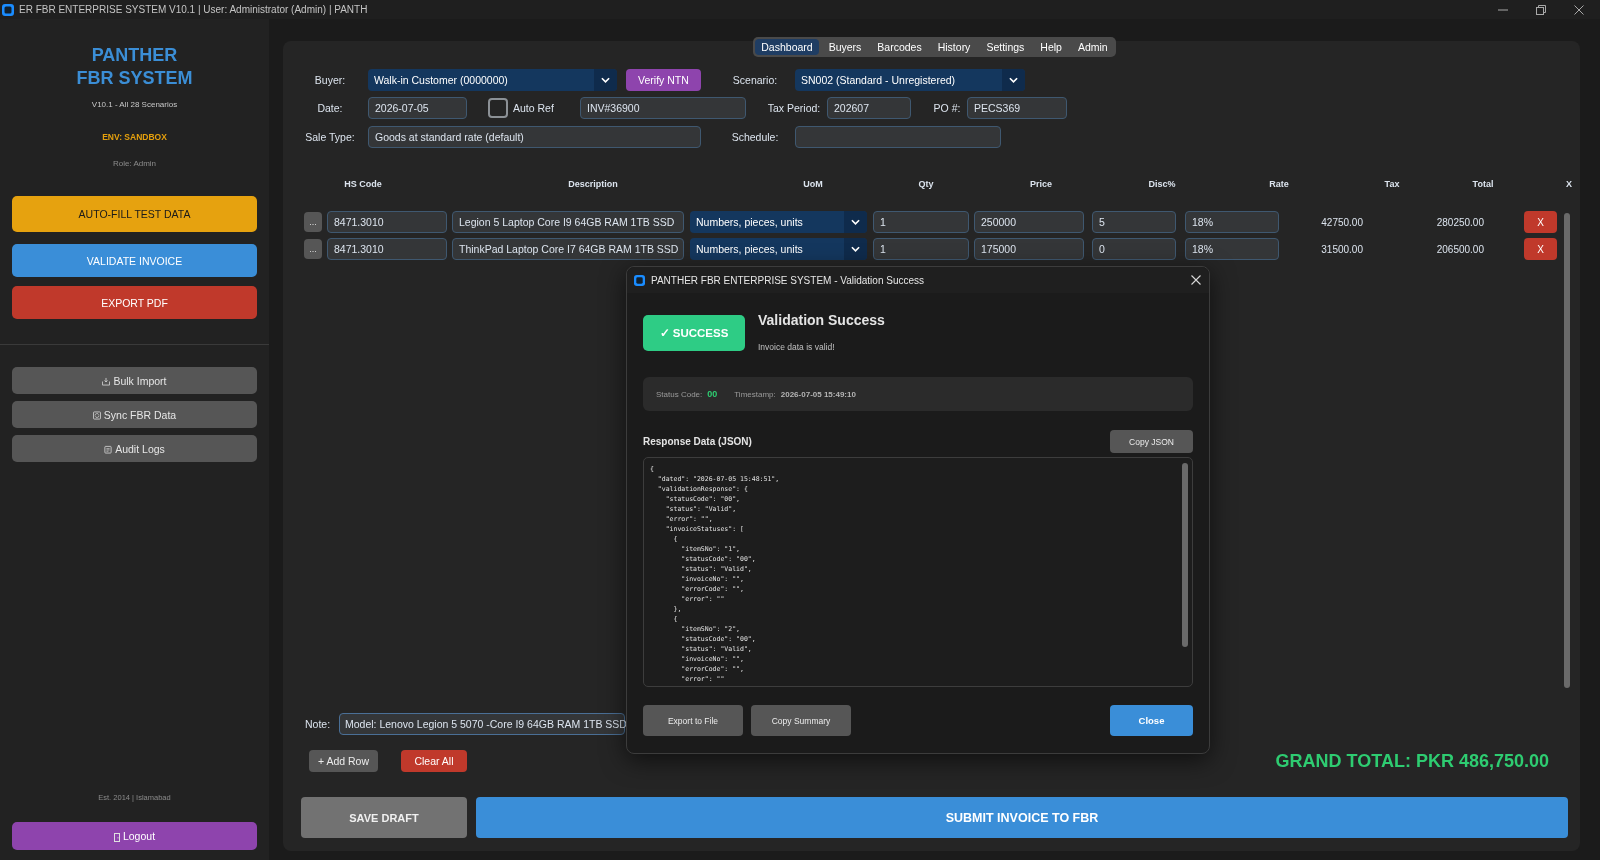 The height and width of the screenshot is (860, 1600). I want to click on schedule-field, so click(898, 137).